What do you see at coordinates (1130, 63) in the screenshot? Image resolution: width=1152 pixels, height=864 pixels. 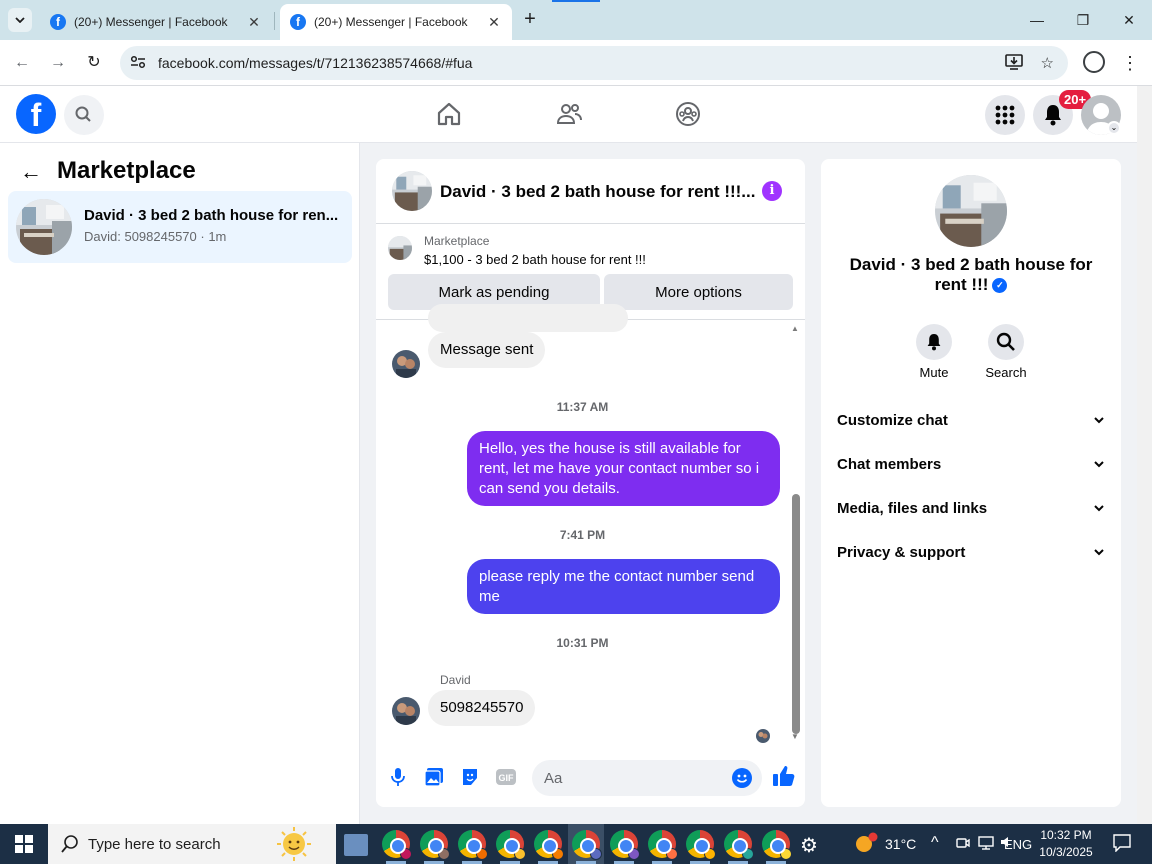 I see `menu-kebab-icon: ⋮` at bounding box center [1130, 63].